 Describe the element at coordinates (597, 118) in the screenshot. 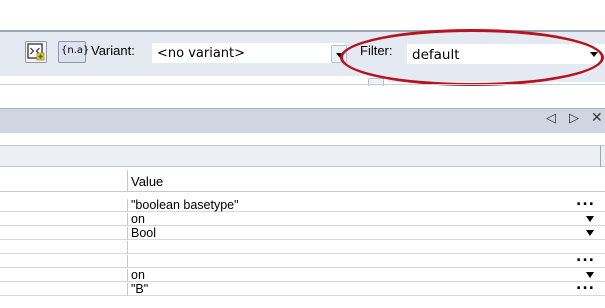

I see `close-icon: ✕` at that location.